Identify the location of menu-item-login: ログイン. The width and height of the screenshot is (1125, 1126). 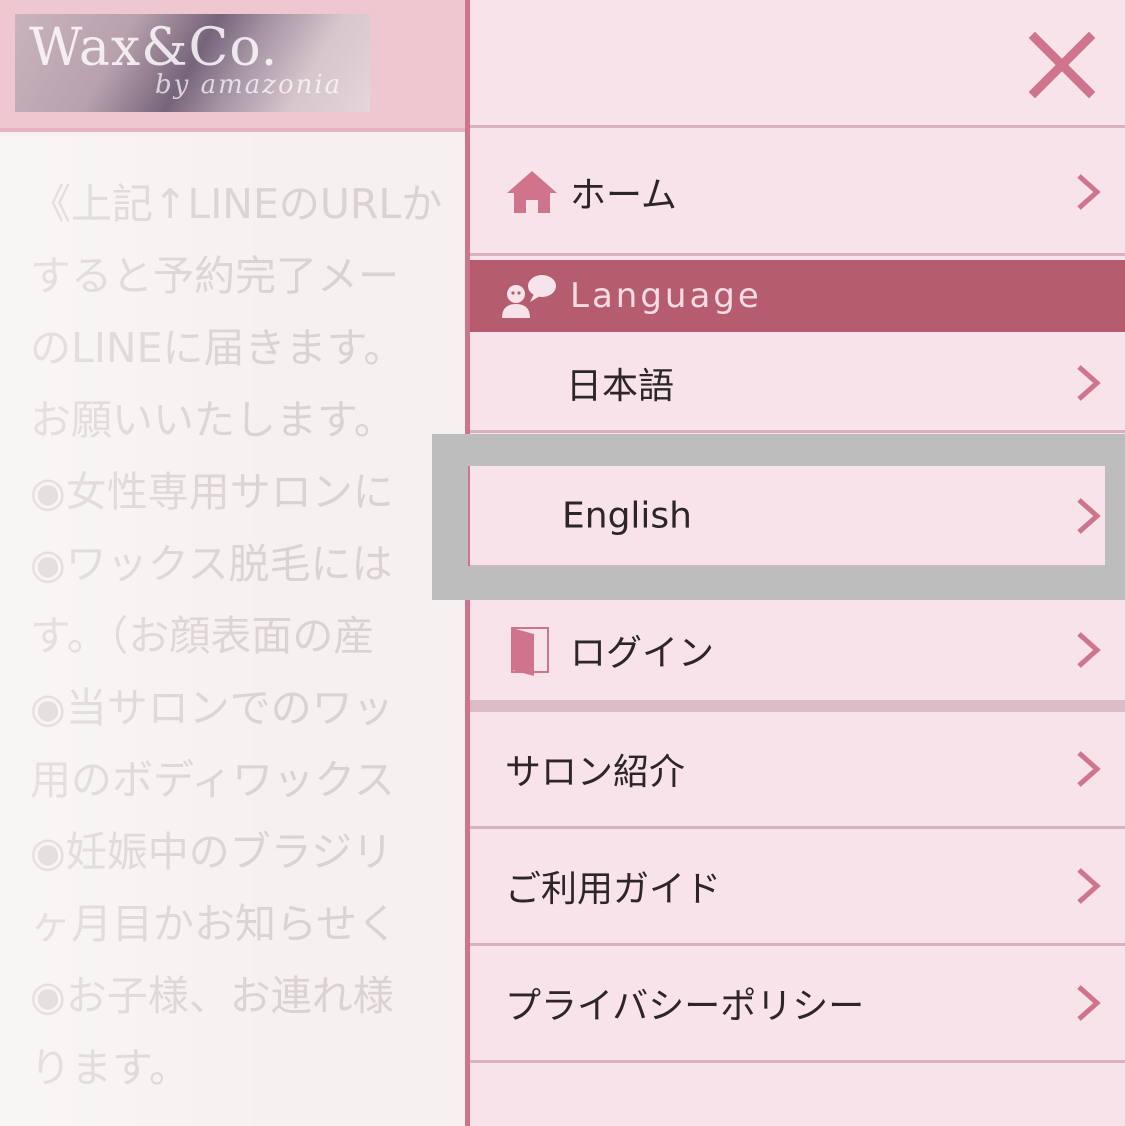
(797, 650).